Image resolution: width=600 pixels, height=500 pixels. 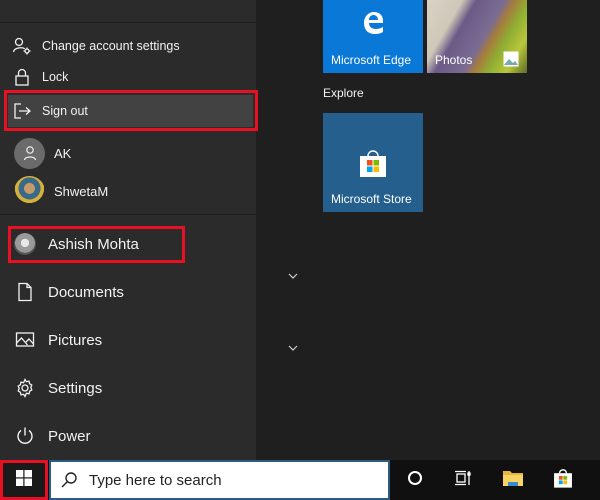 What do you see at coordinates (128, 292) in the screenshot?
I see `nav-documents: Documents` at bounding box center [128, 292].